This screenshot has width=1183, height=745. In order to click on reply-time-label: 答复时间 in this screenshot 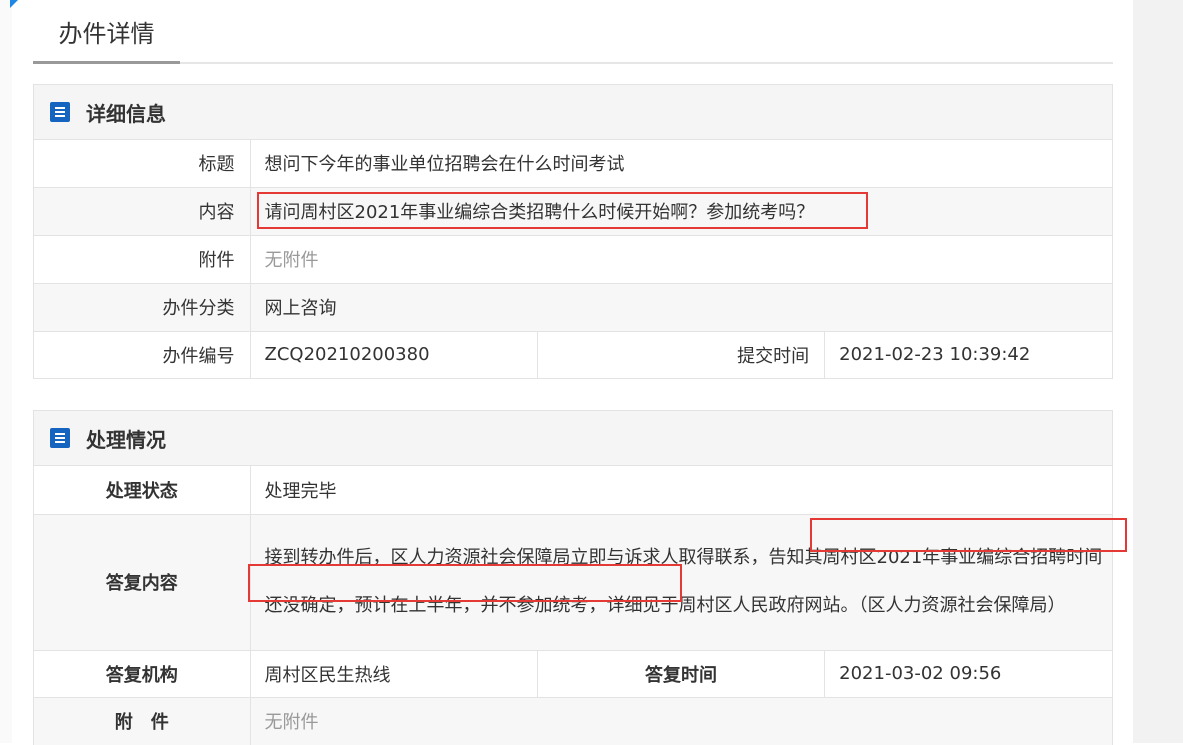, I will do `click(681, 673)`.